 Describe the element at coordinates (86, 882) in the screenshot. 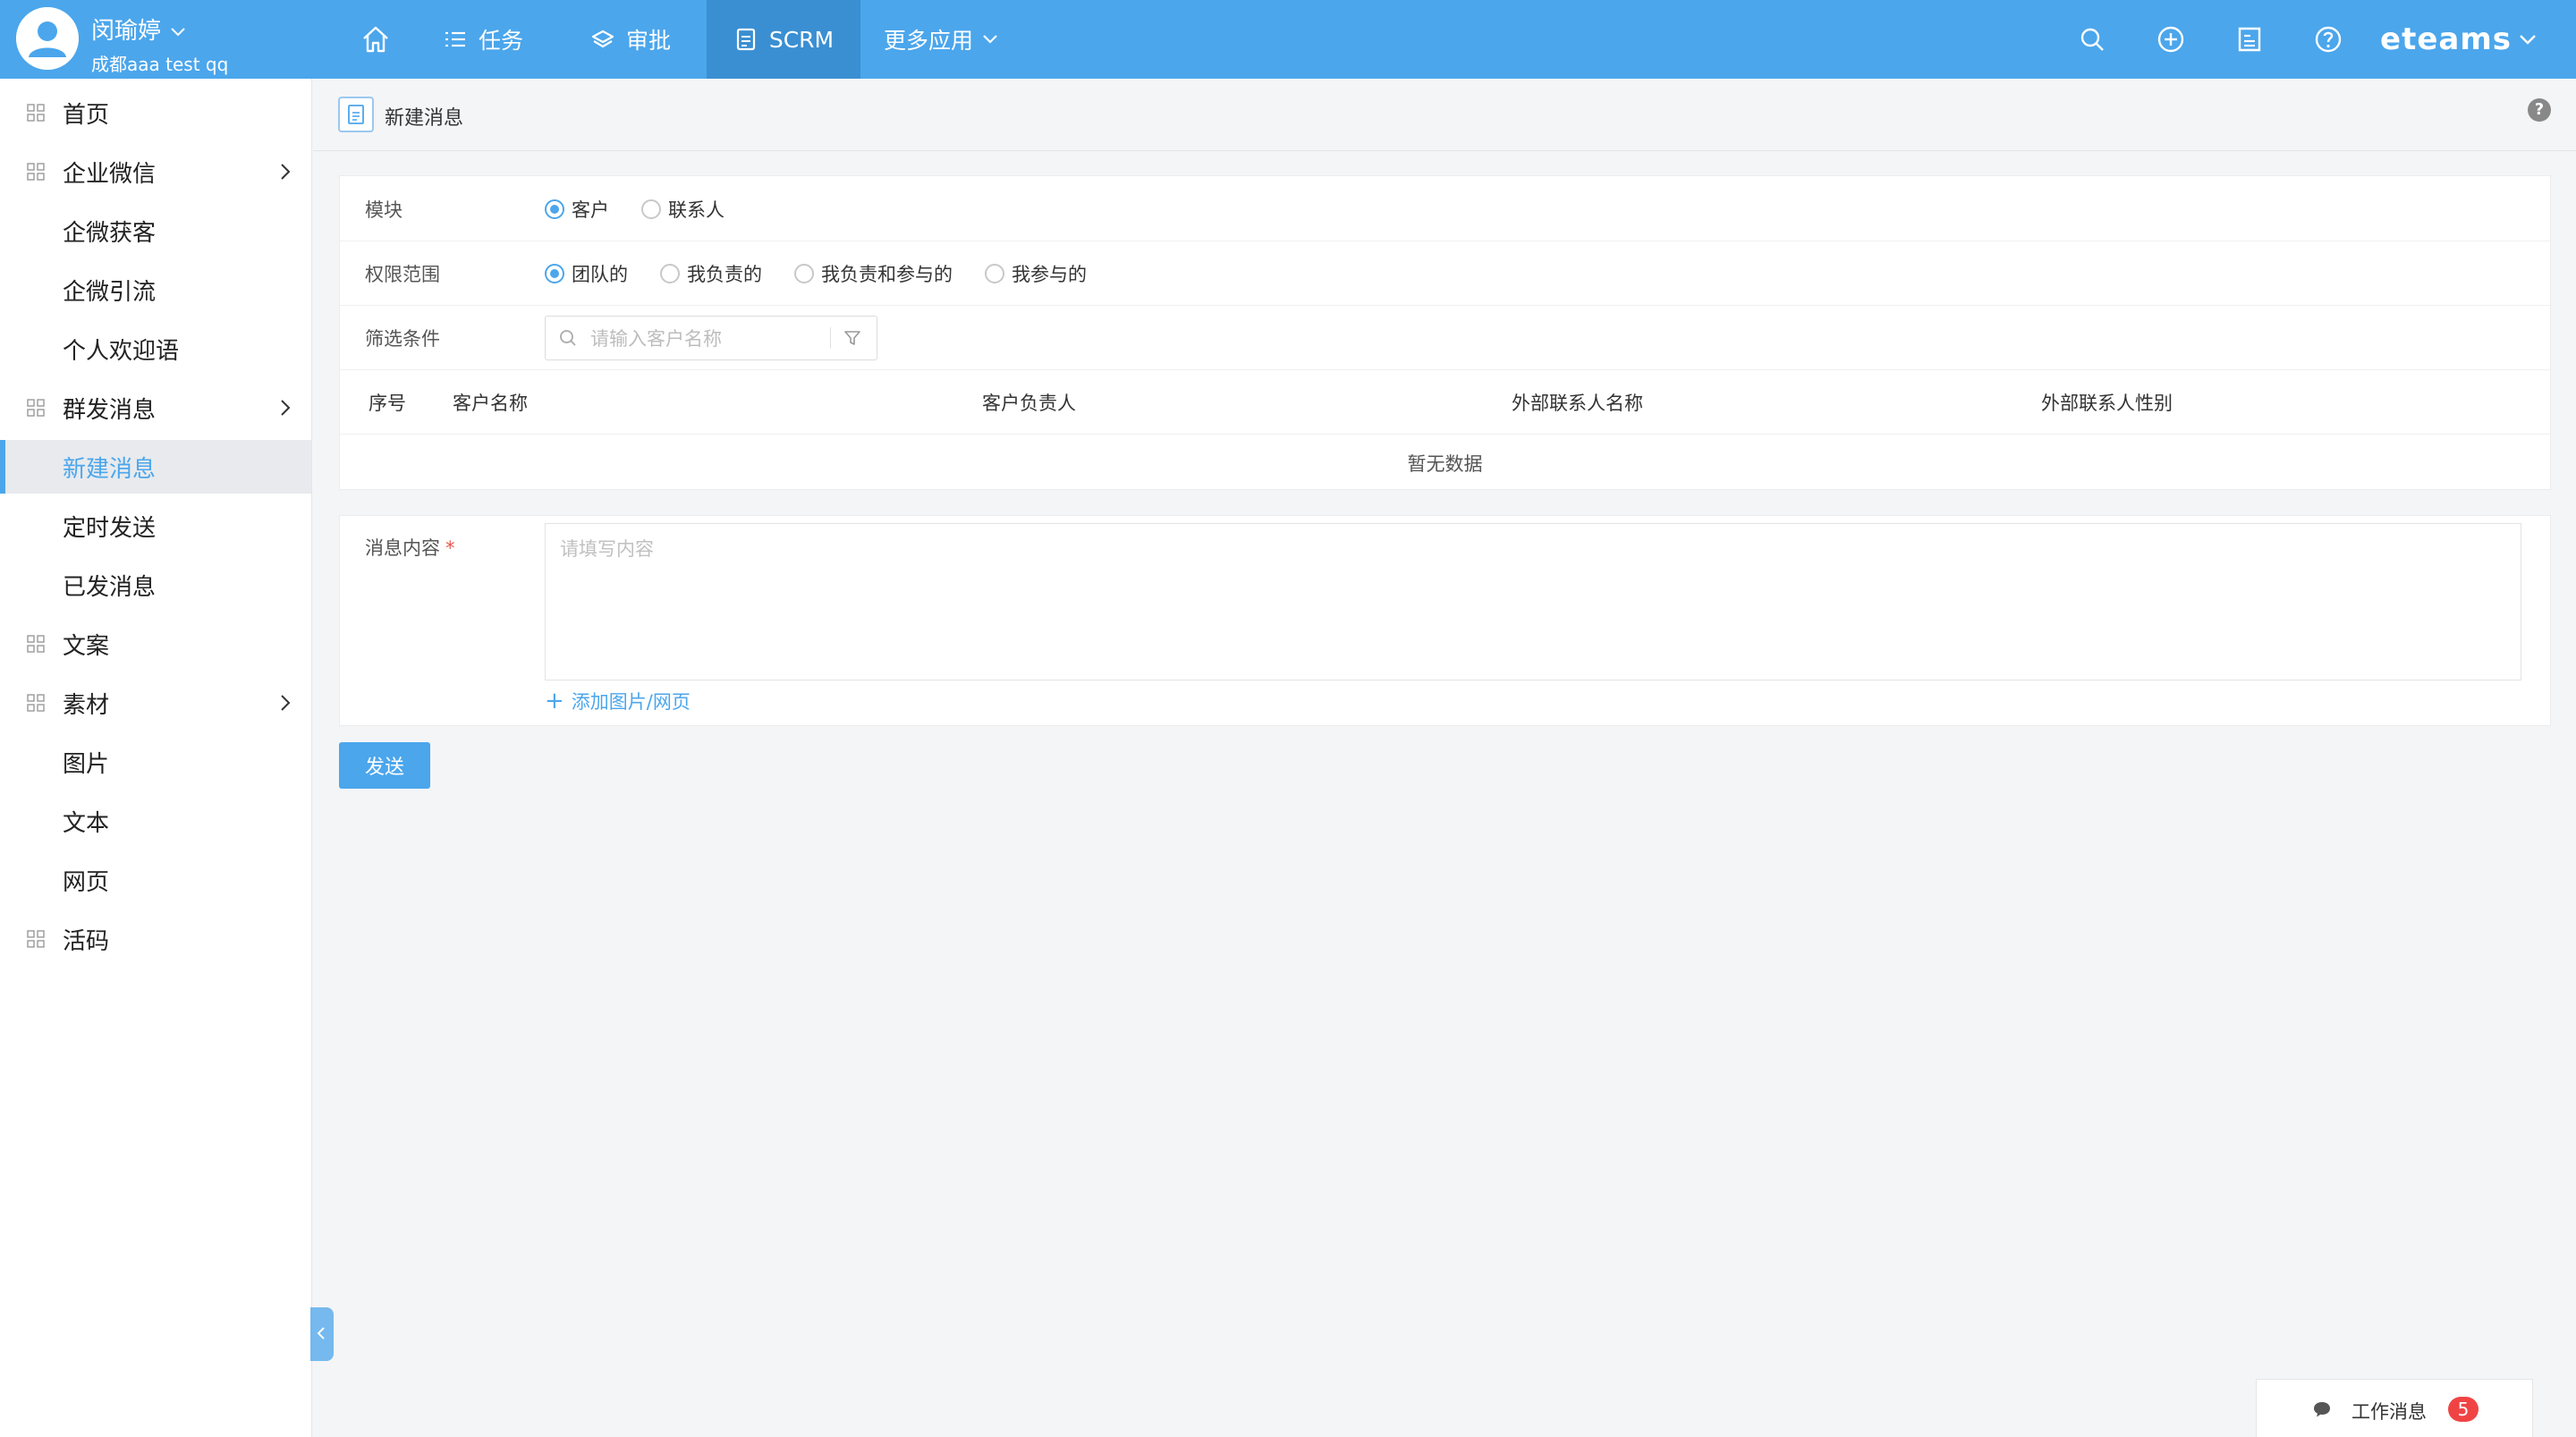

I see `sidebar-item-label: 网页` at that location.